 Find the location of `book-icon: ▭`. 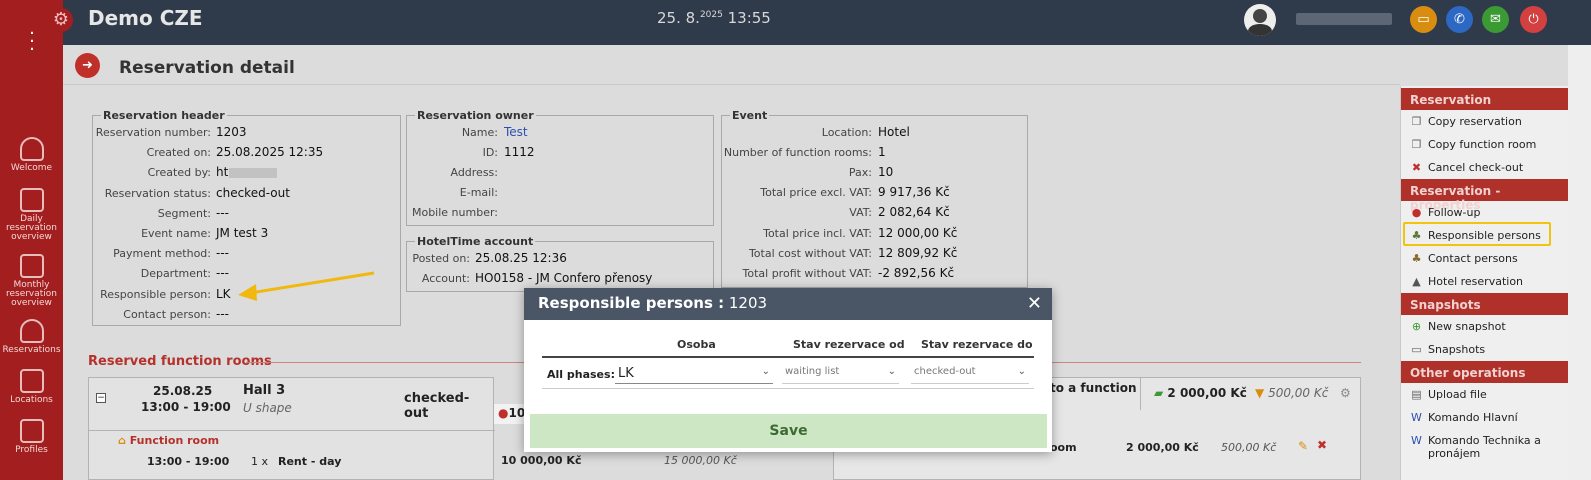

book-icon: ▭ is located at coordinates (1423, 19).